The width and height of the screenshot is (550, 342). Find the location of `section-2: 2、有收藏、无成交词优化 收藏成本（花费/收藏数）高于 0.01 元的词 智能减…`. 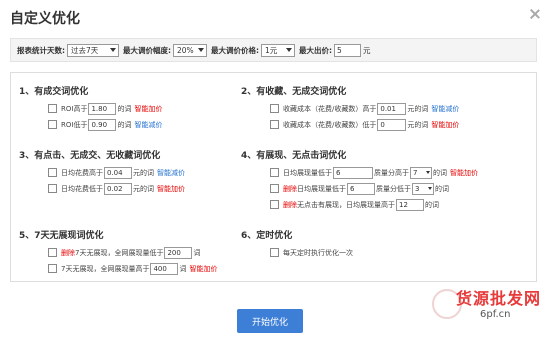

section-2: 2、有收藏、无成交词优化 收藏成本（花费/收藏数）高于 0.01 元的词 智能减… is located at coordinates (350, 108).